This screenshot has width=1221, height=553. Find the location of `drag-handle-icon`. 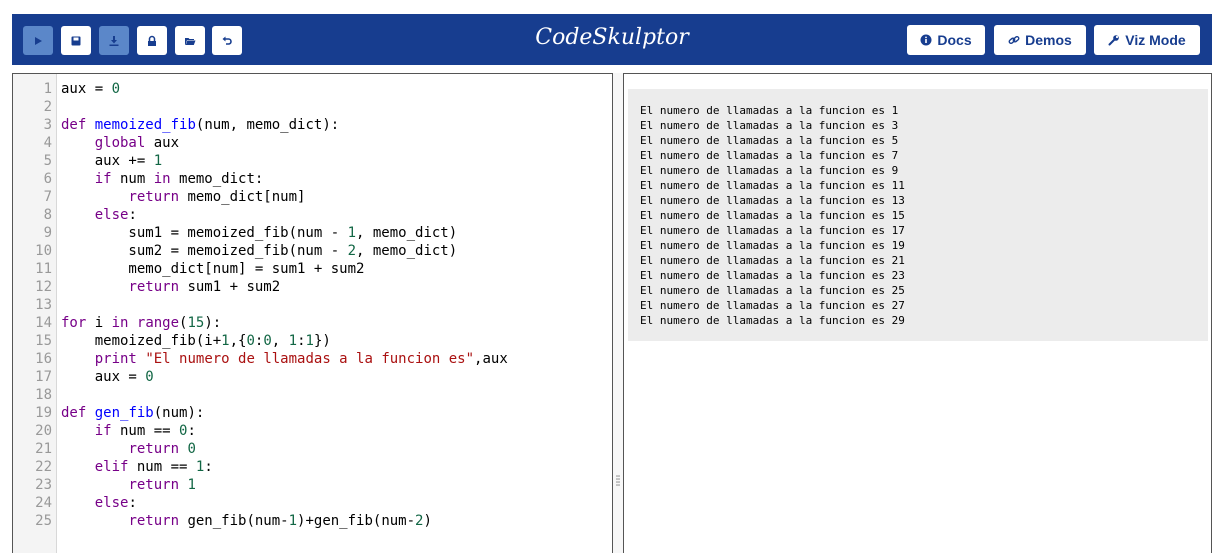

drag-handle-icon is located at coordinates (618, 481).